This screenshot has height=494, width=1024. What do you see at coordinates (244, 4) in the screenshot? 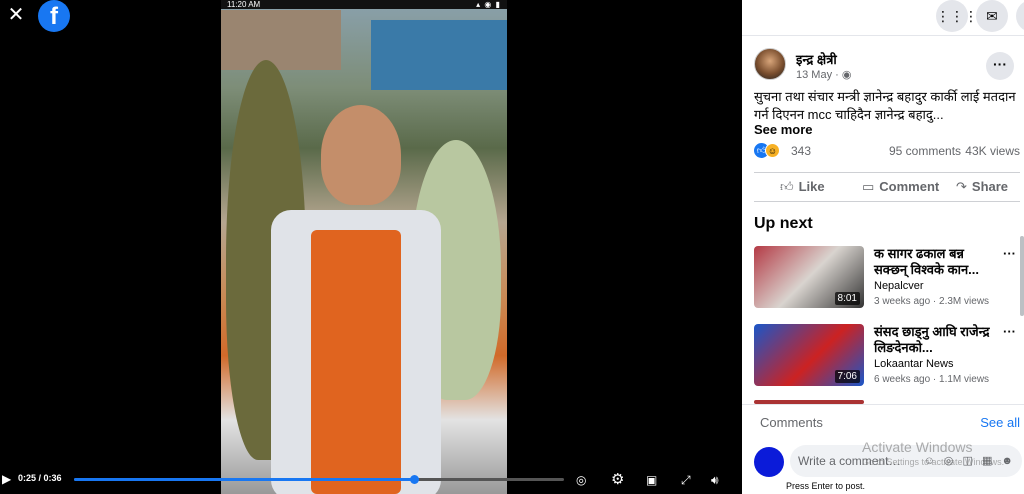
I see `status-time: 11:20 AM` at bounding box center [244, 4].